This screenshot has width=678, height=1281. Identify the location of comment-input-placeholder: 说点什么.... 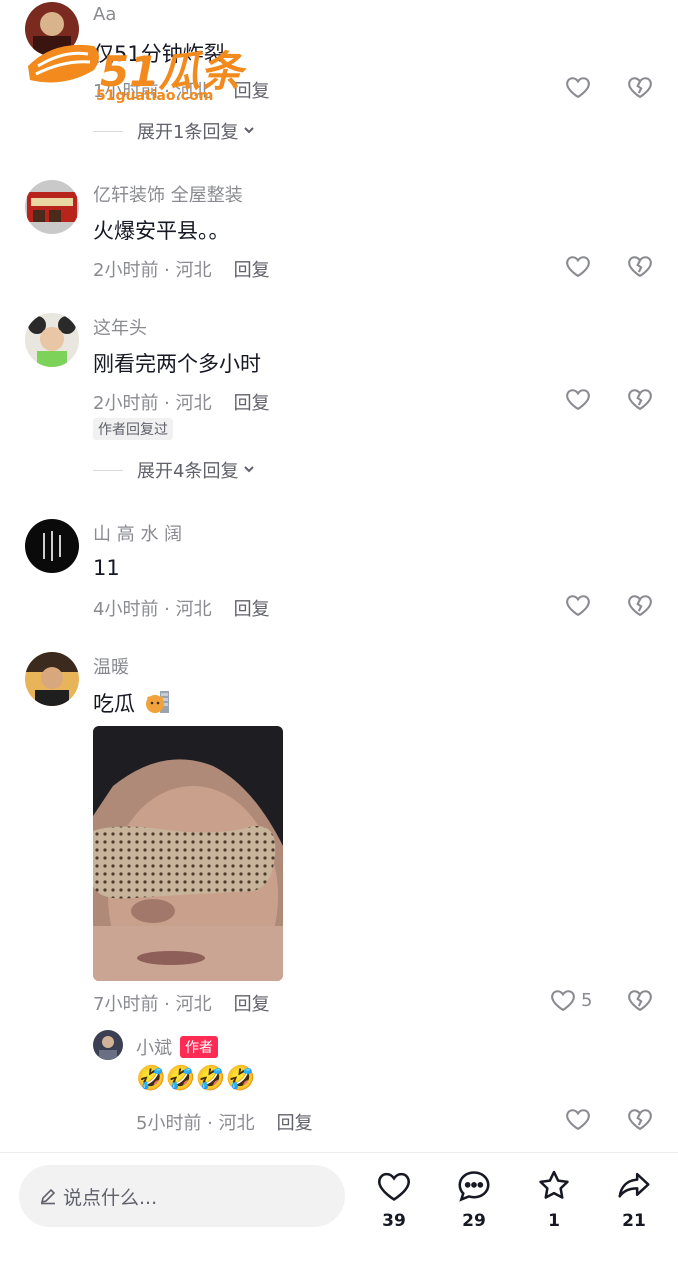
(110, 1197).